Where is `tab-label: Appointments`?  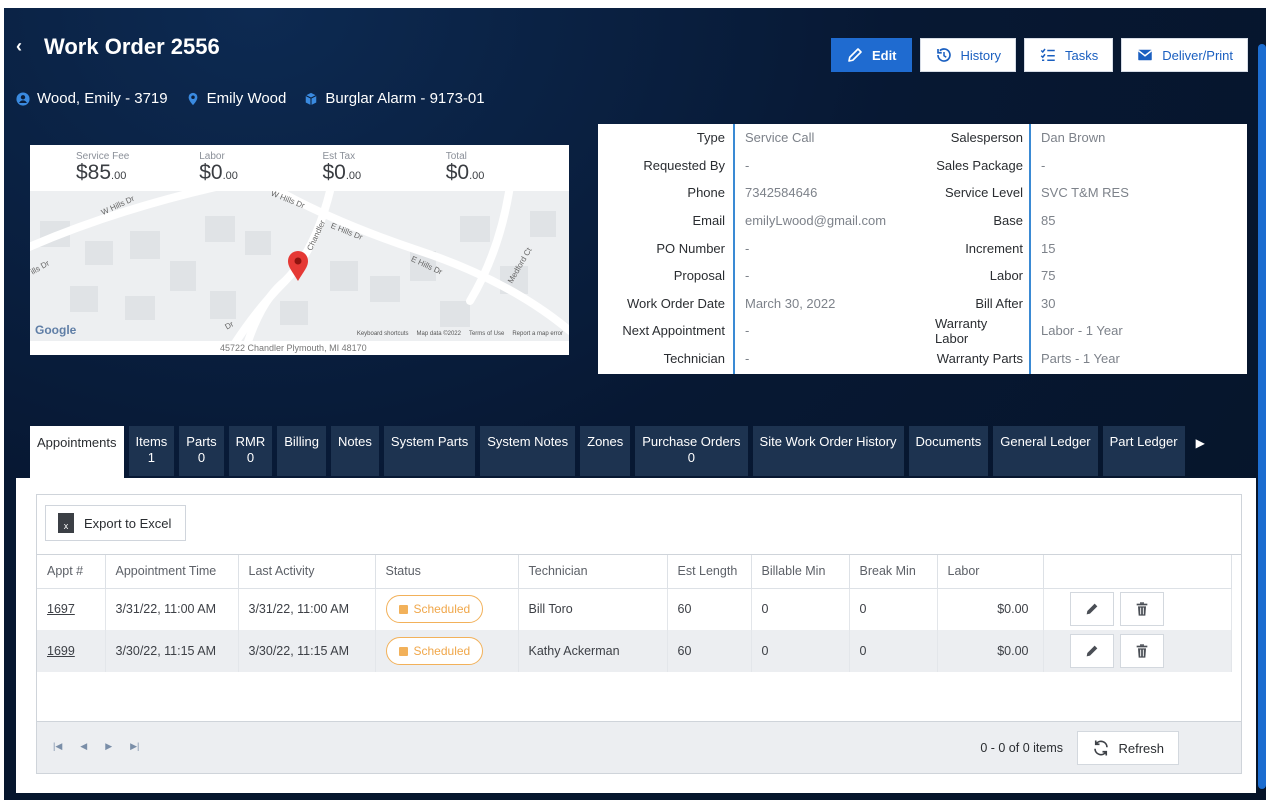 tab-label: Appointments is located at coordinates (77, 442).